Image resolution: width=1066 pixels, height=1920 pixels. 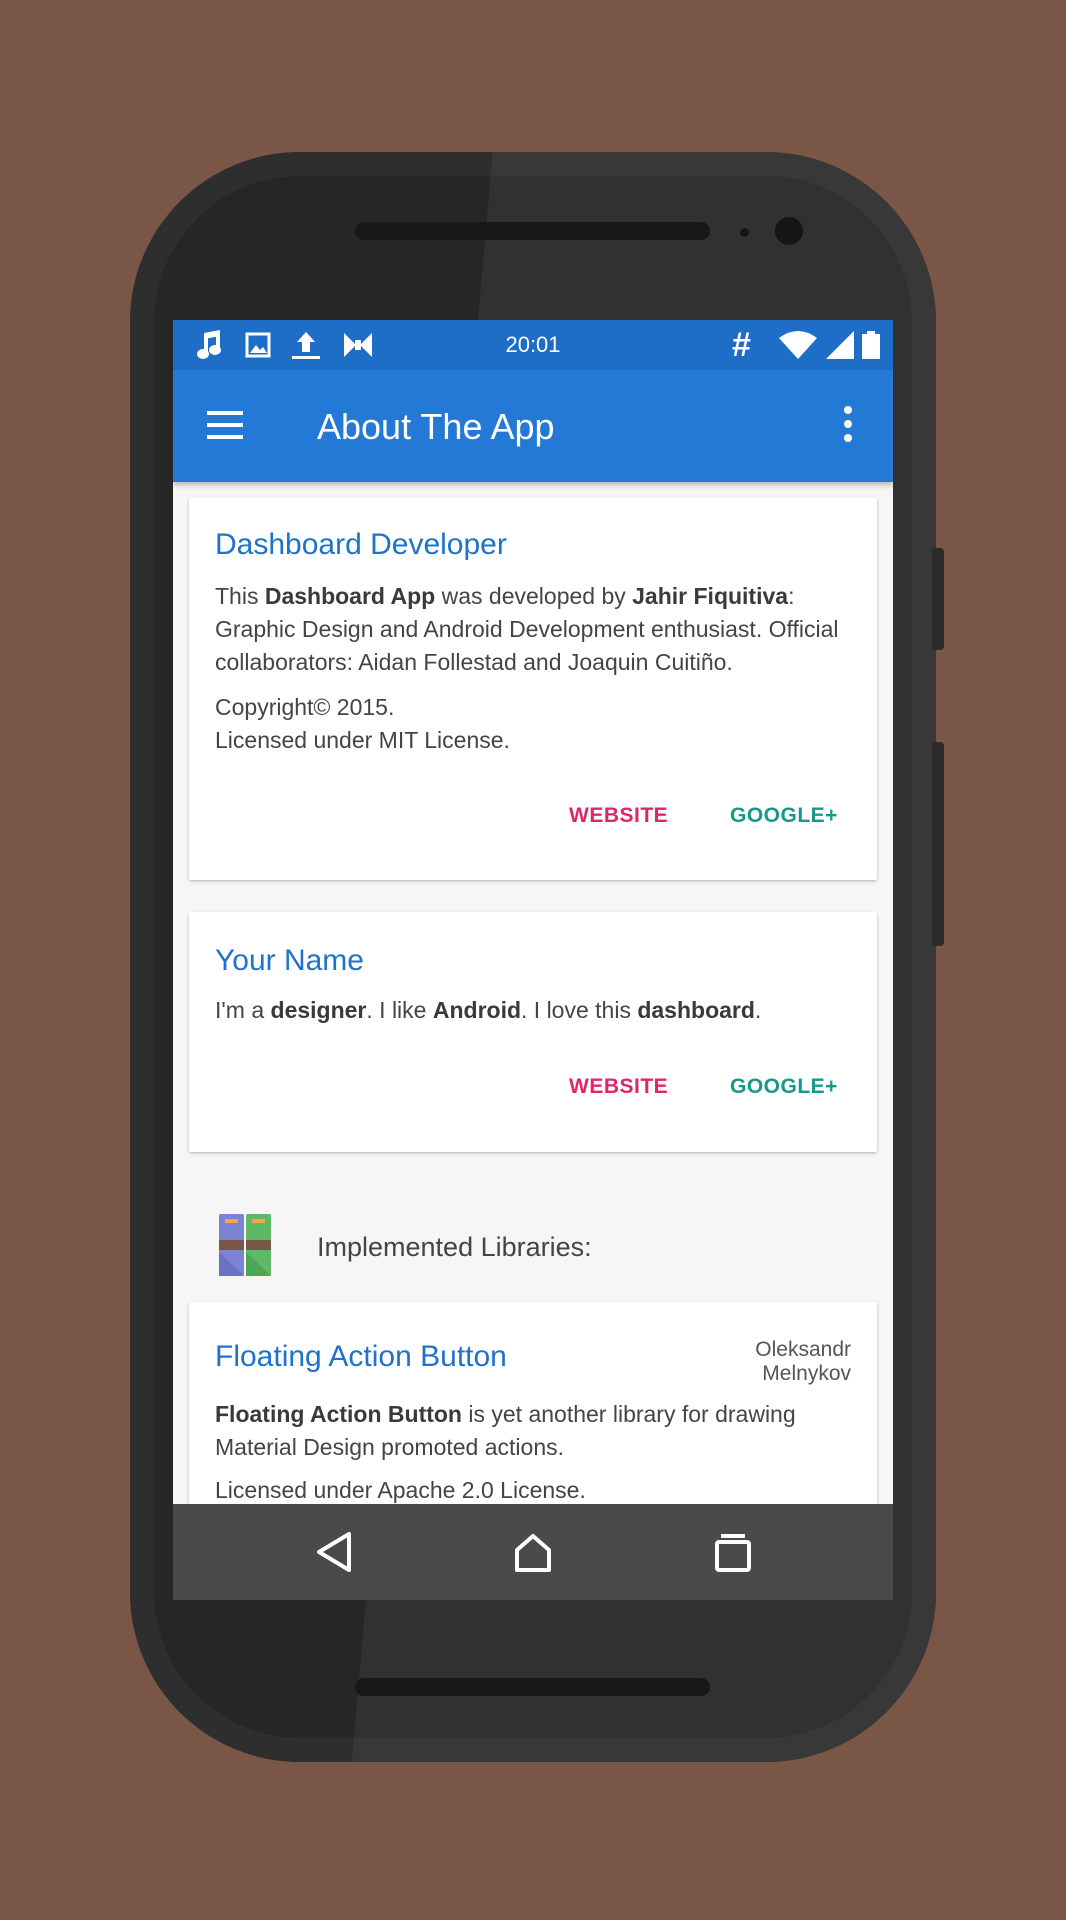 What do you see at coordinates (741, 344) in the screenshot?
I see `hash-icon: #` at bounding box center [741, 344].